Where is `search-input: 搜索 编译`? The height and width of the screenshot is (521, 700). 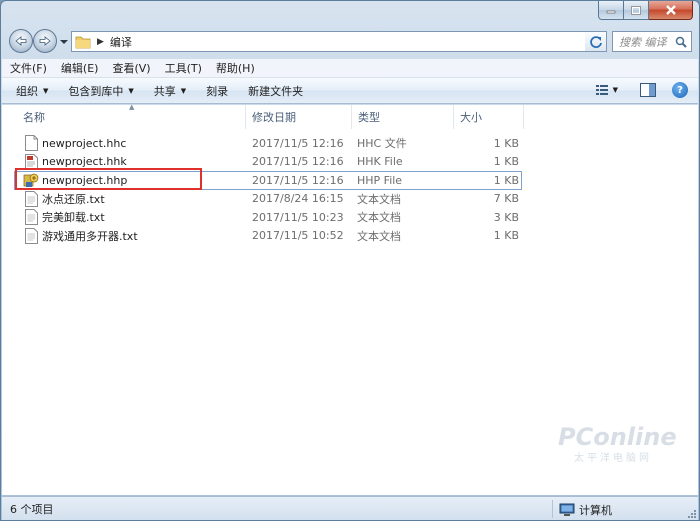 search-input: 搜索 编译 is located at coordinates (652, 41).